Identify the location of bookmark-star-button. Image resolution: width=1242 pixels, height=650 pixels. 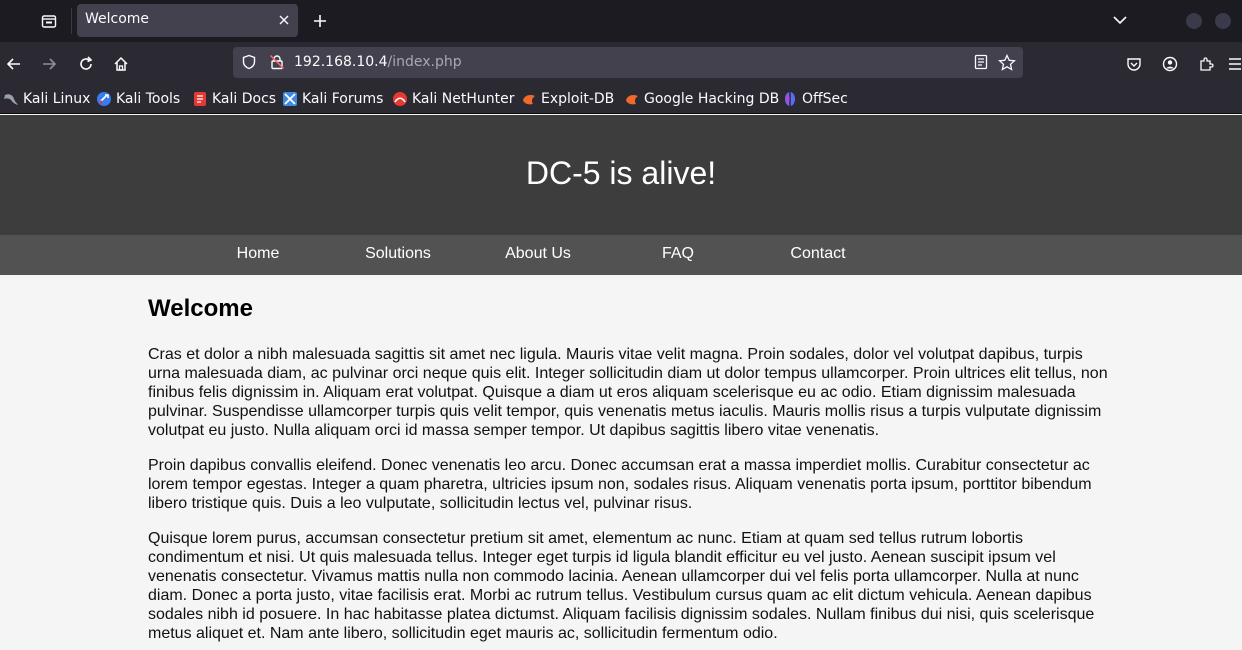
(1007, 64).